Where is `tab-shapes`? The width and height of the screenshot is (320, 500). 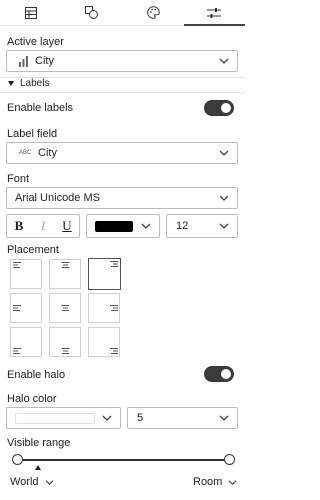 tab-shapes is located at coordinates (91, 12).